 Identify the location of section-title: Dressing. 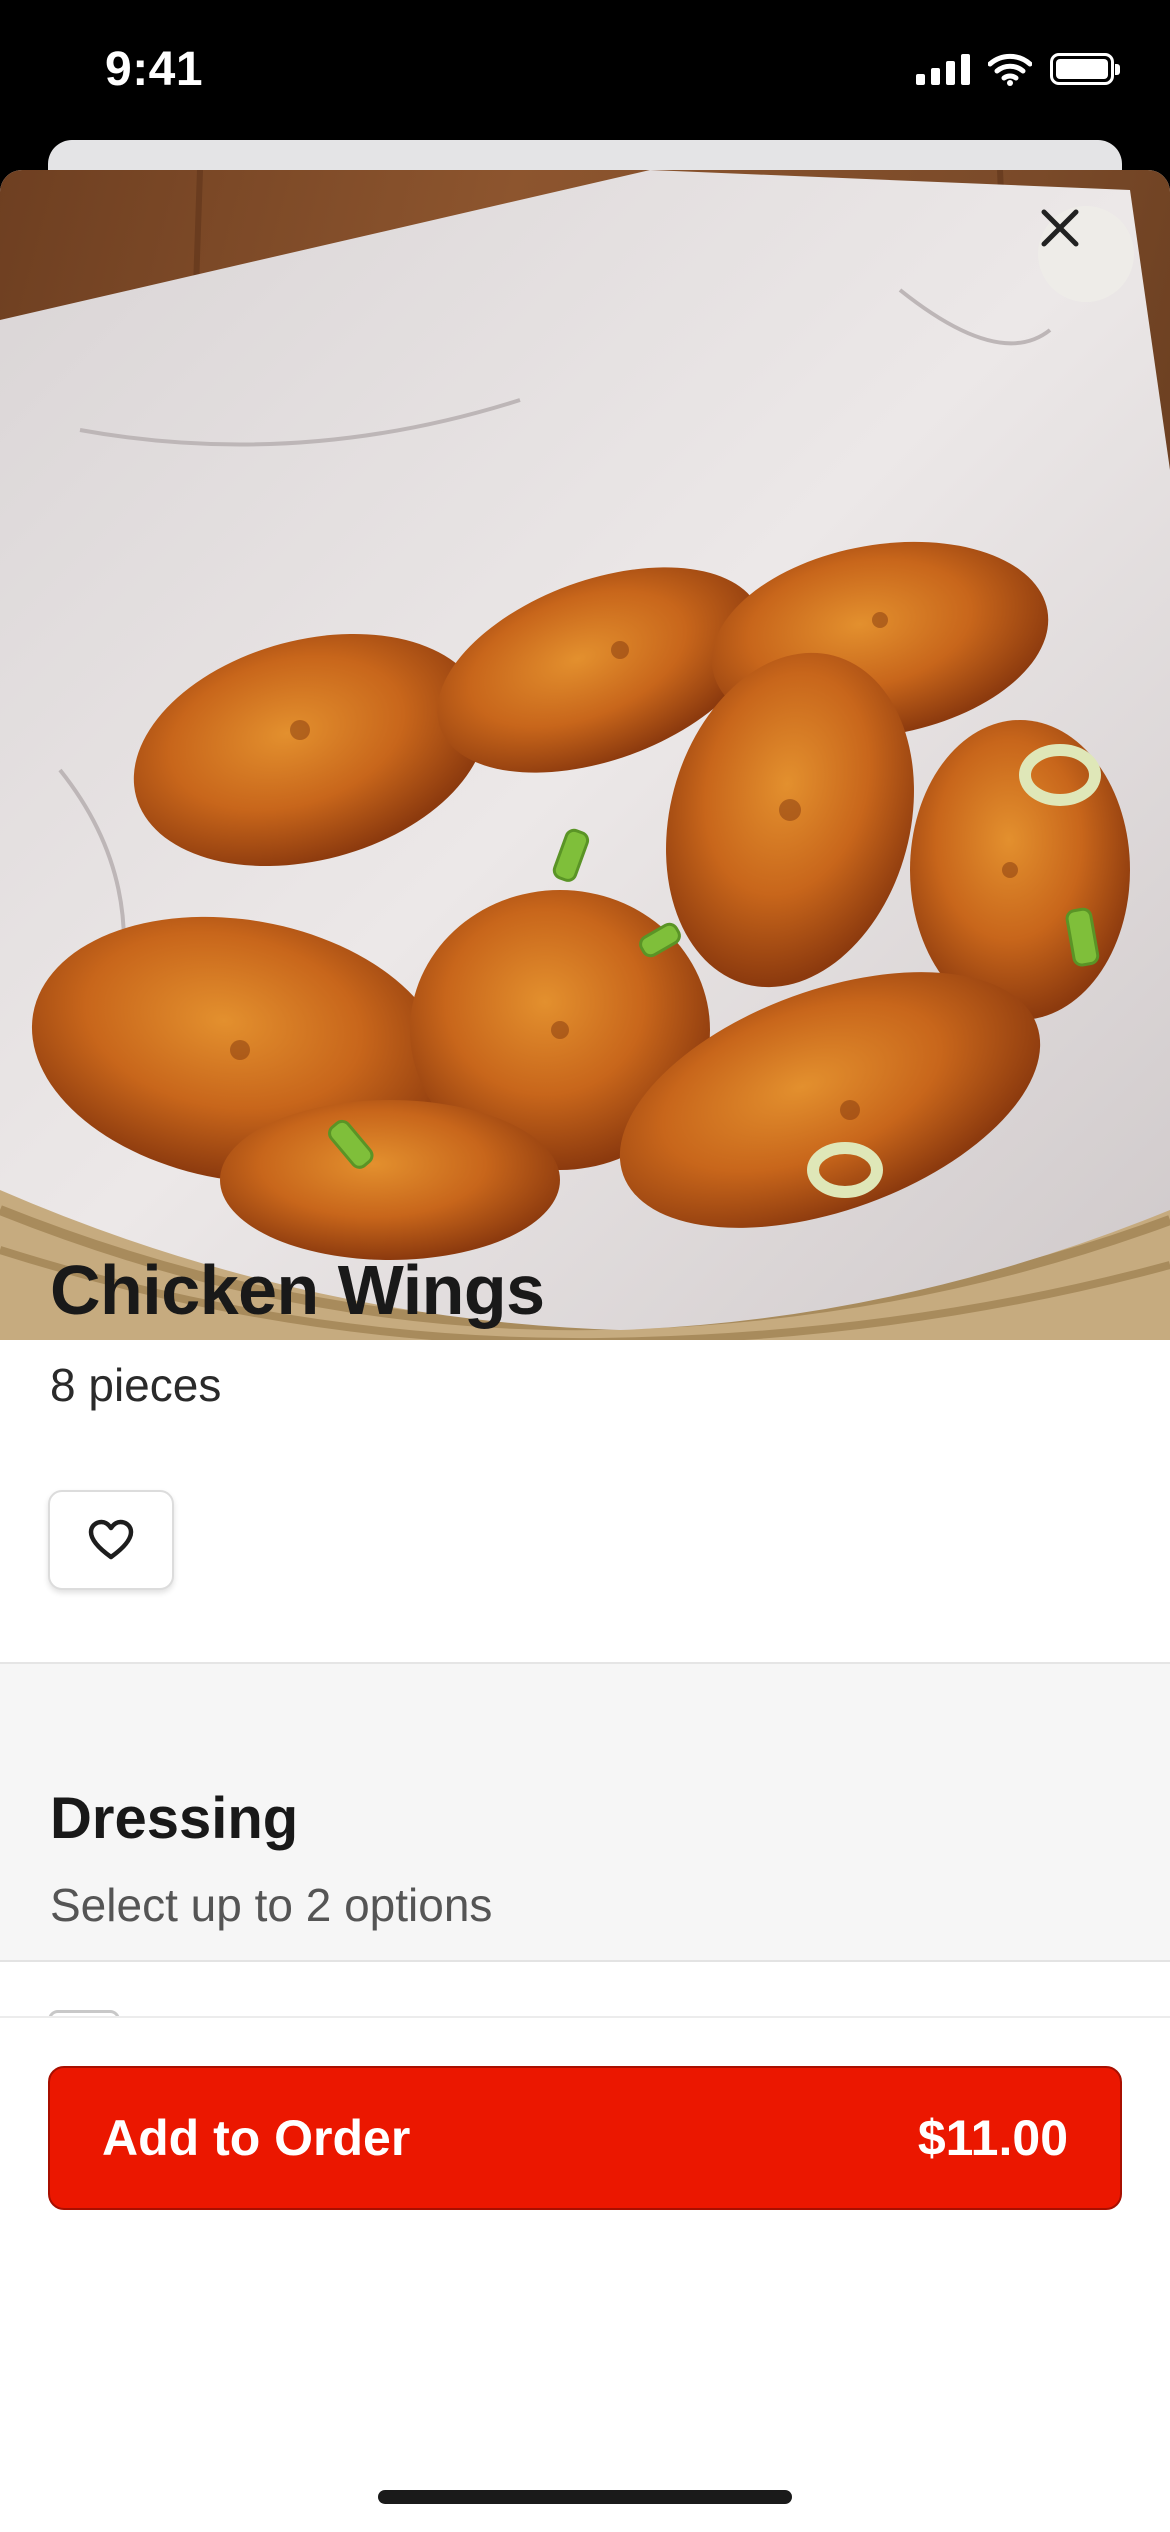
(174, 1818).